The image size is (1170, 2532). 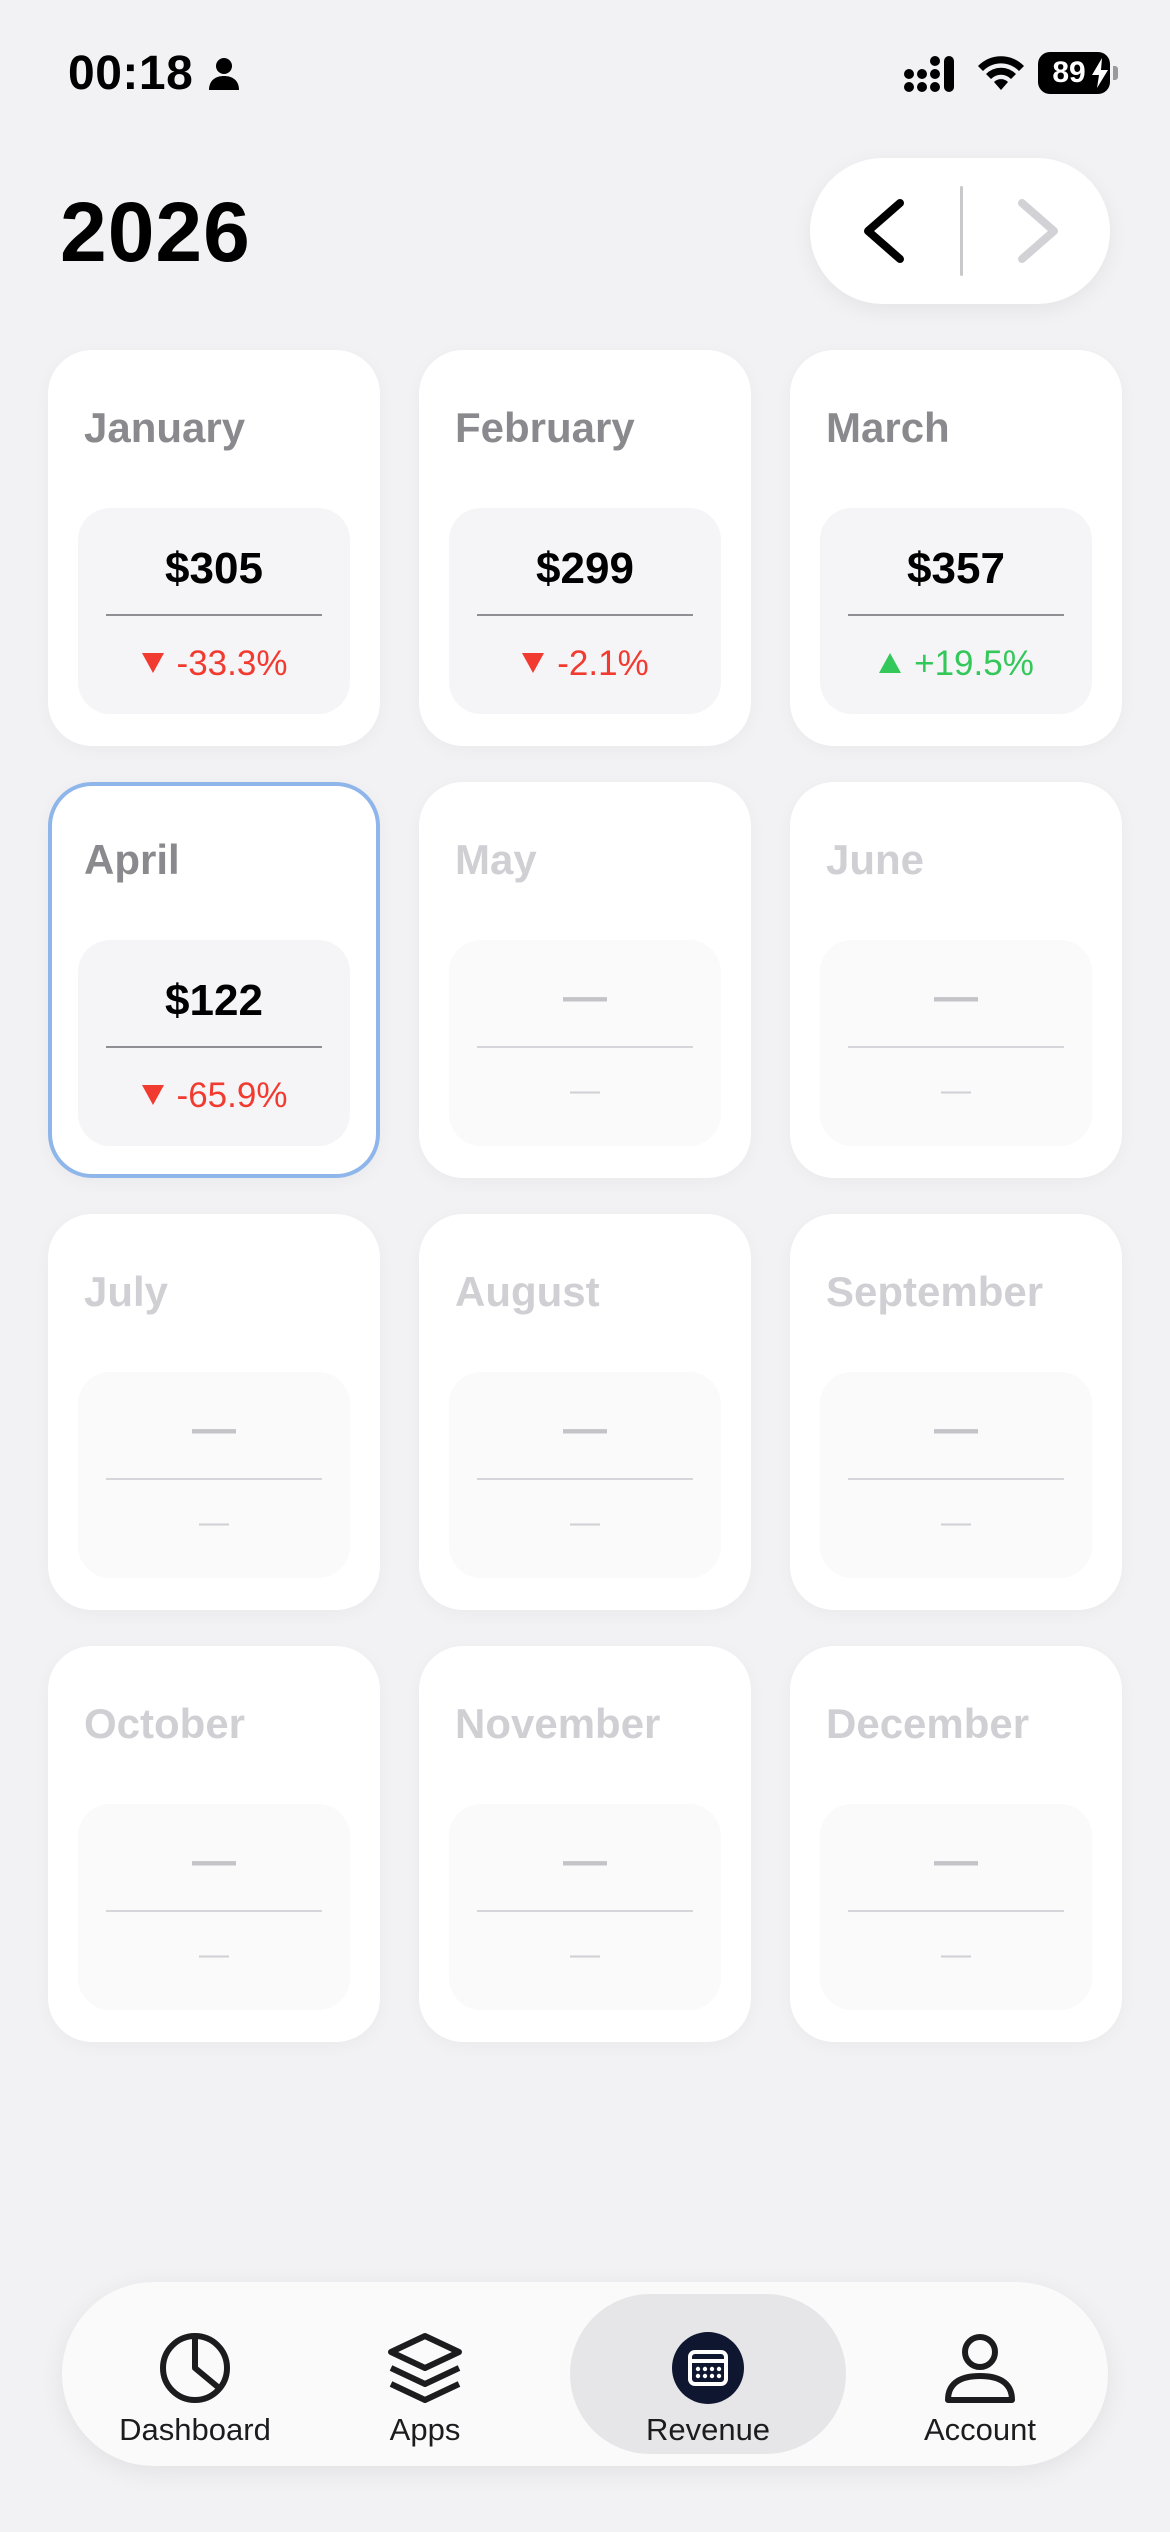 I want to click on month-name: March, so click(x=888, y=427).